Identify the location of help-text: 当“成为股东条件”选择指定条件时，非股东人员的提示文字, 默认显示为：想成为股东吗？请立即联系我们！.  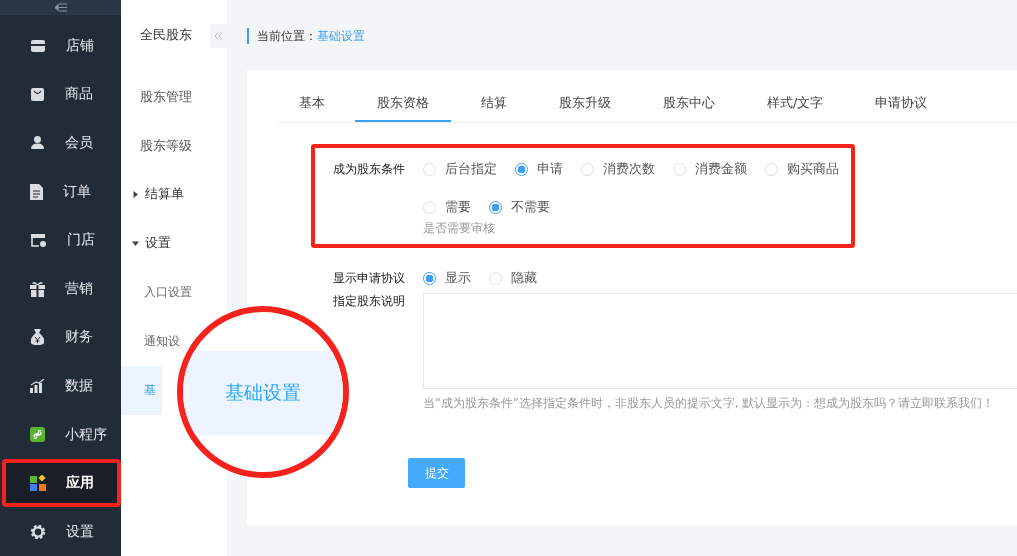
(709, 403).